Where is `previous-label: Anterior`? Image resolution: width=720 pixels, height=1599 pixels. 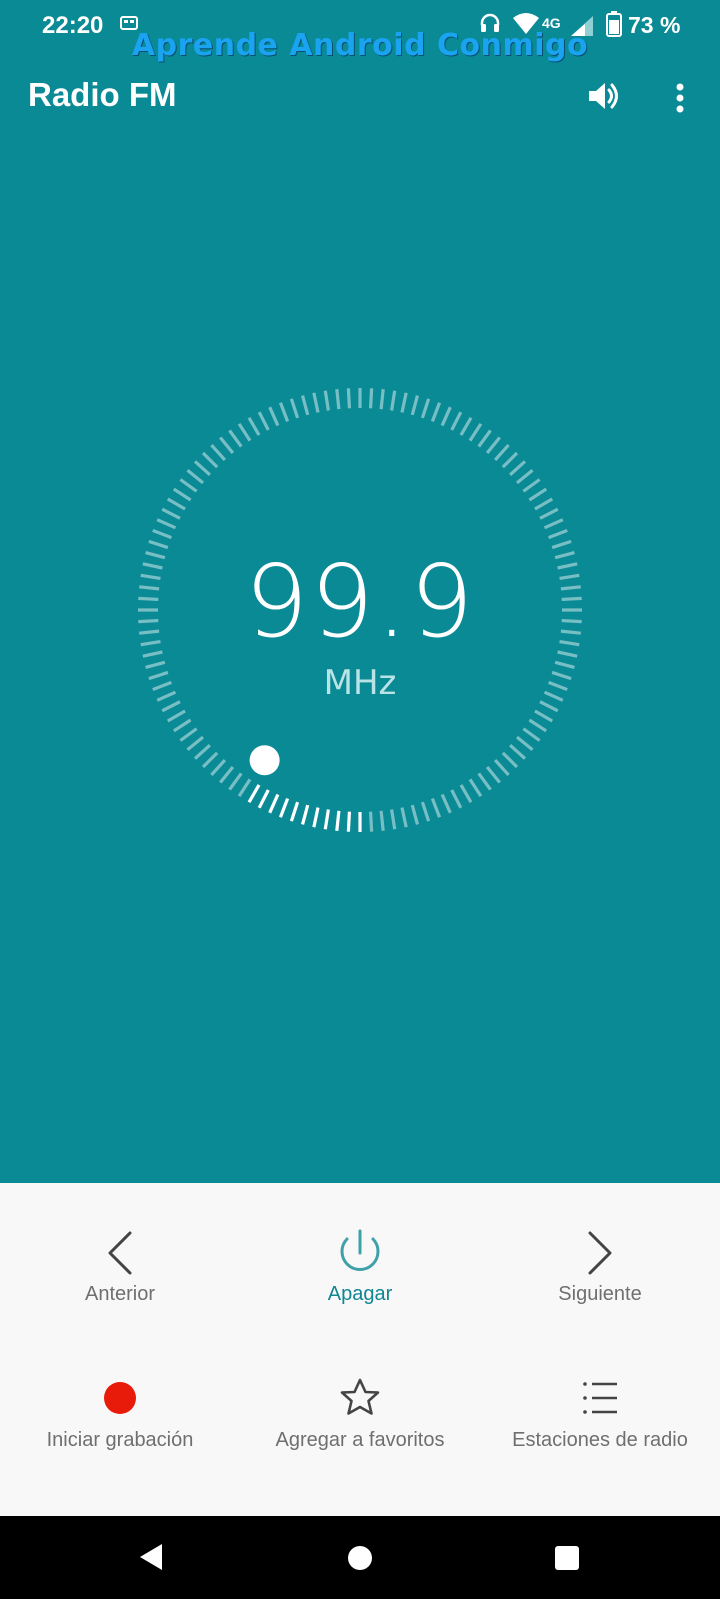 previous-label: Anterior is located at coordinates (120, 1294).